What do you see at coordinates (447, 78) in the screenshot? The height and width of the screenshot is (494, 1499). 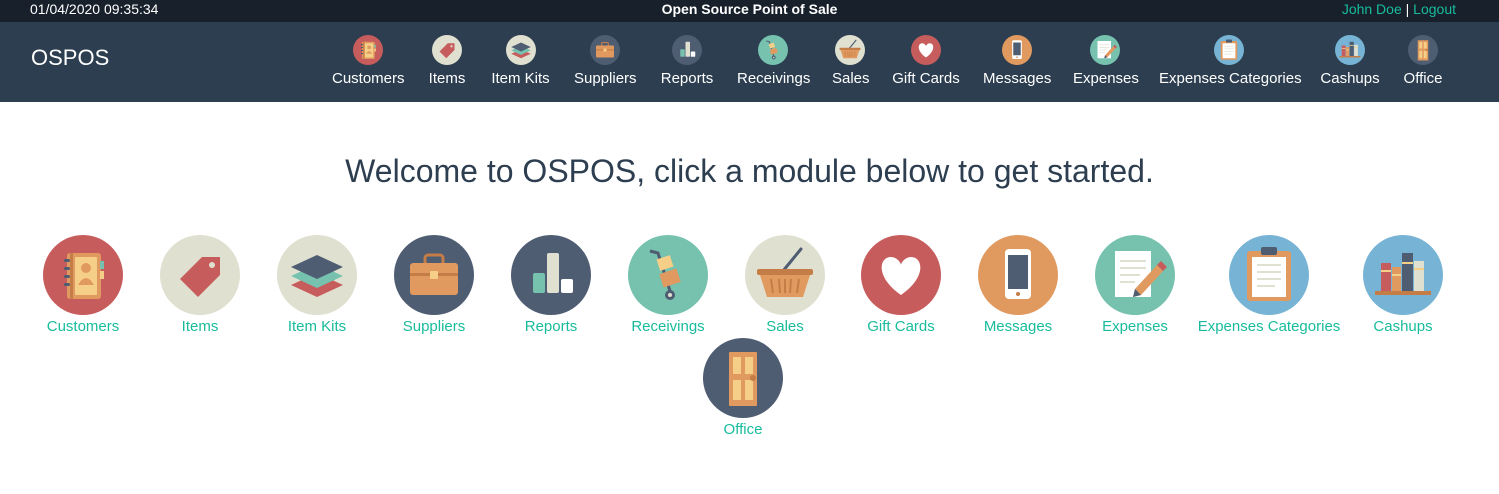 I see `nav-item-label: Items` at bounding box center [447, 78].